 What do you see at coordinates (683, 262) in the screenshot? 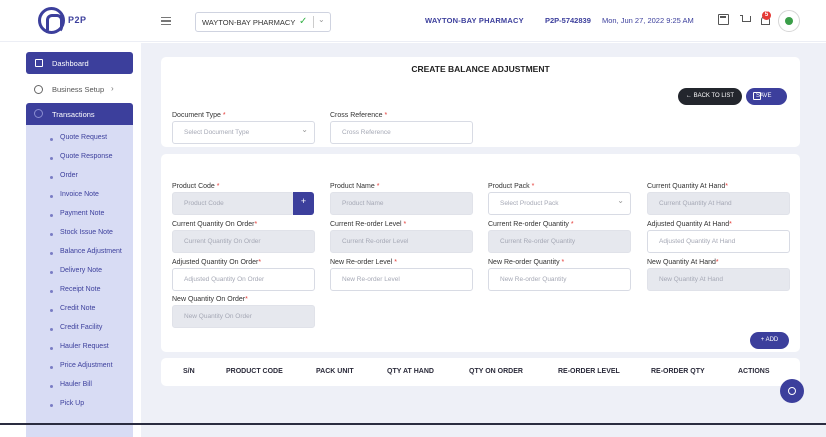
I see `new-qty-hand-label: New Quantity At Hand*` at bounding box center [683, 262].